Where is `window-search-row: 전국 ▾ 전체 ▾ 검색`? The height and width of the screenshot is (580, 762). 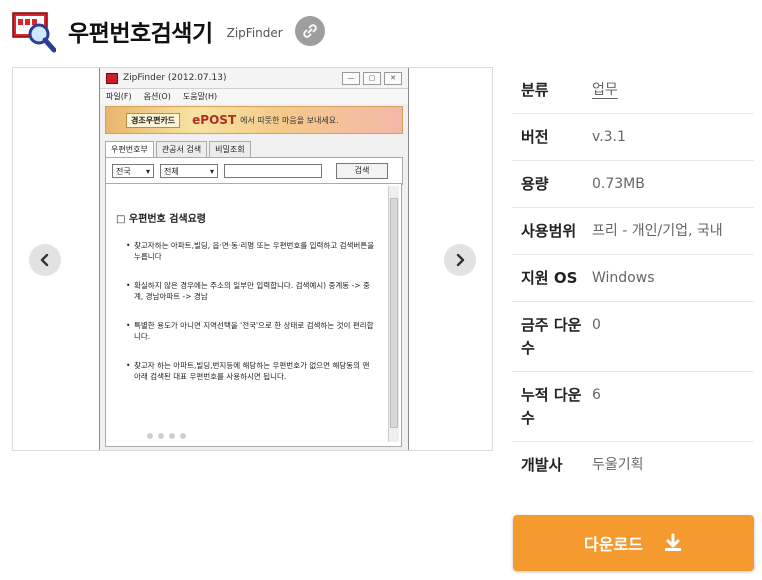 window-search-row: 전국 ▾ 전체 ▾ 검색 is located at coordinates (254, 171).